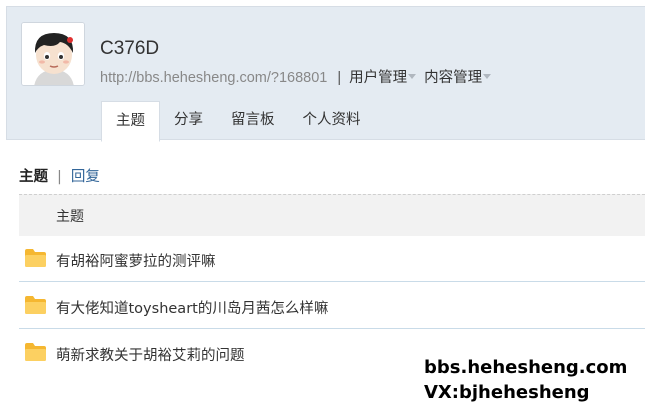  Describe the element at coordinates (85, 177) in the screenshot. I see `subnav-replies: 回复` at that location.